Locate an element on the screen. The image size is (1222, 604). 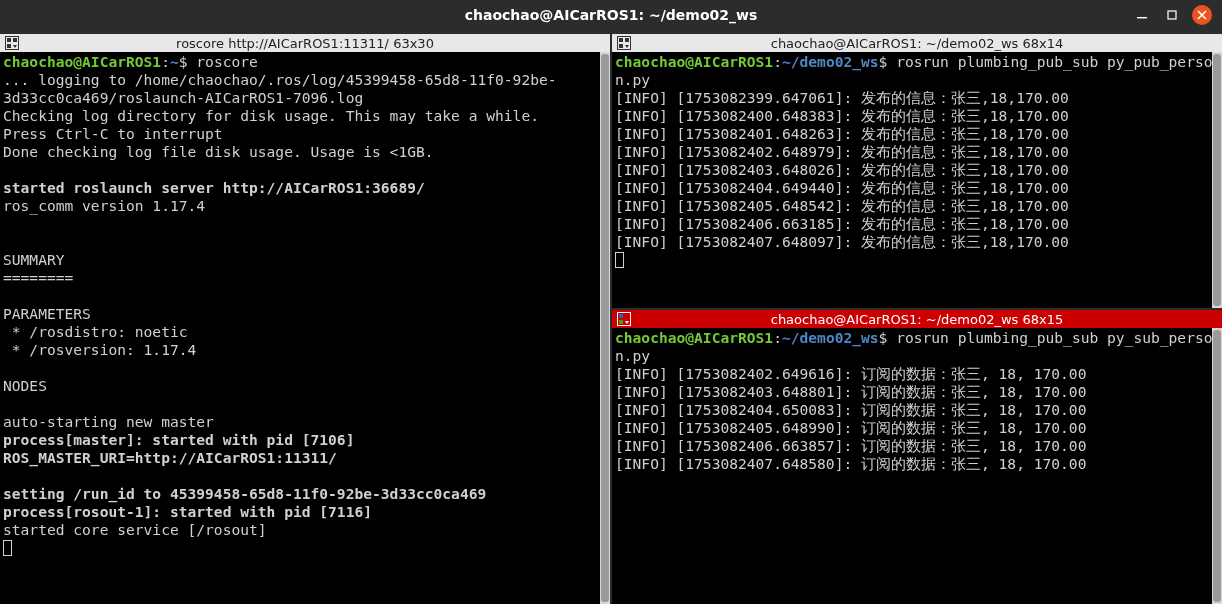
output-line: ROS_MASTER_URI=http://AICarROS1:11311/ is located at coordinates (170, 458).